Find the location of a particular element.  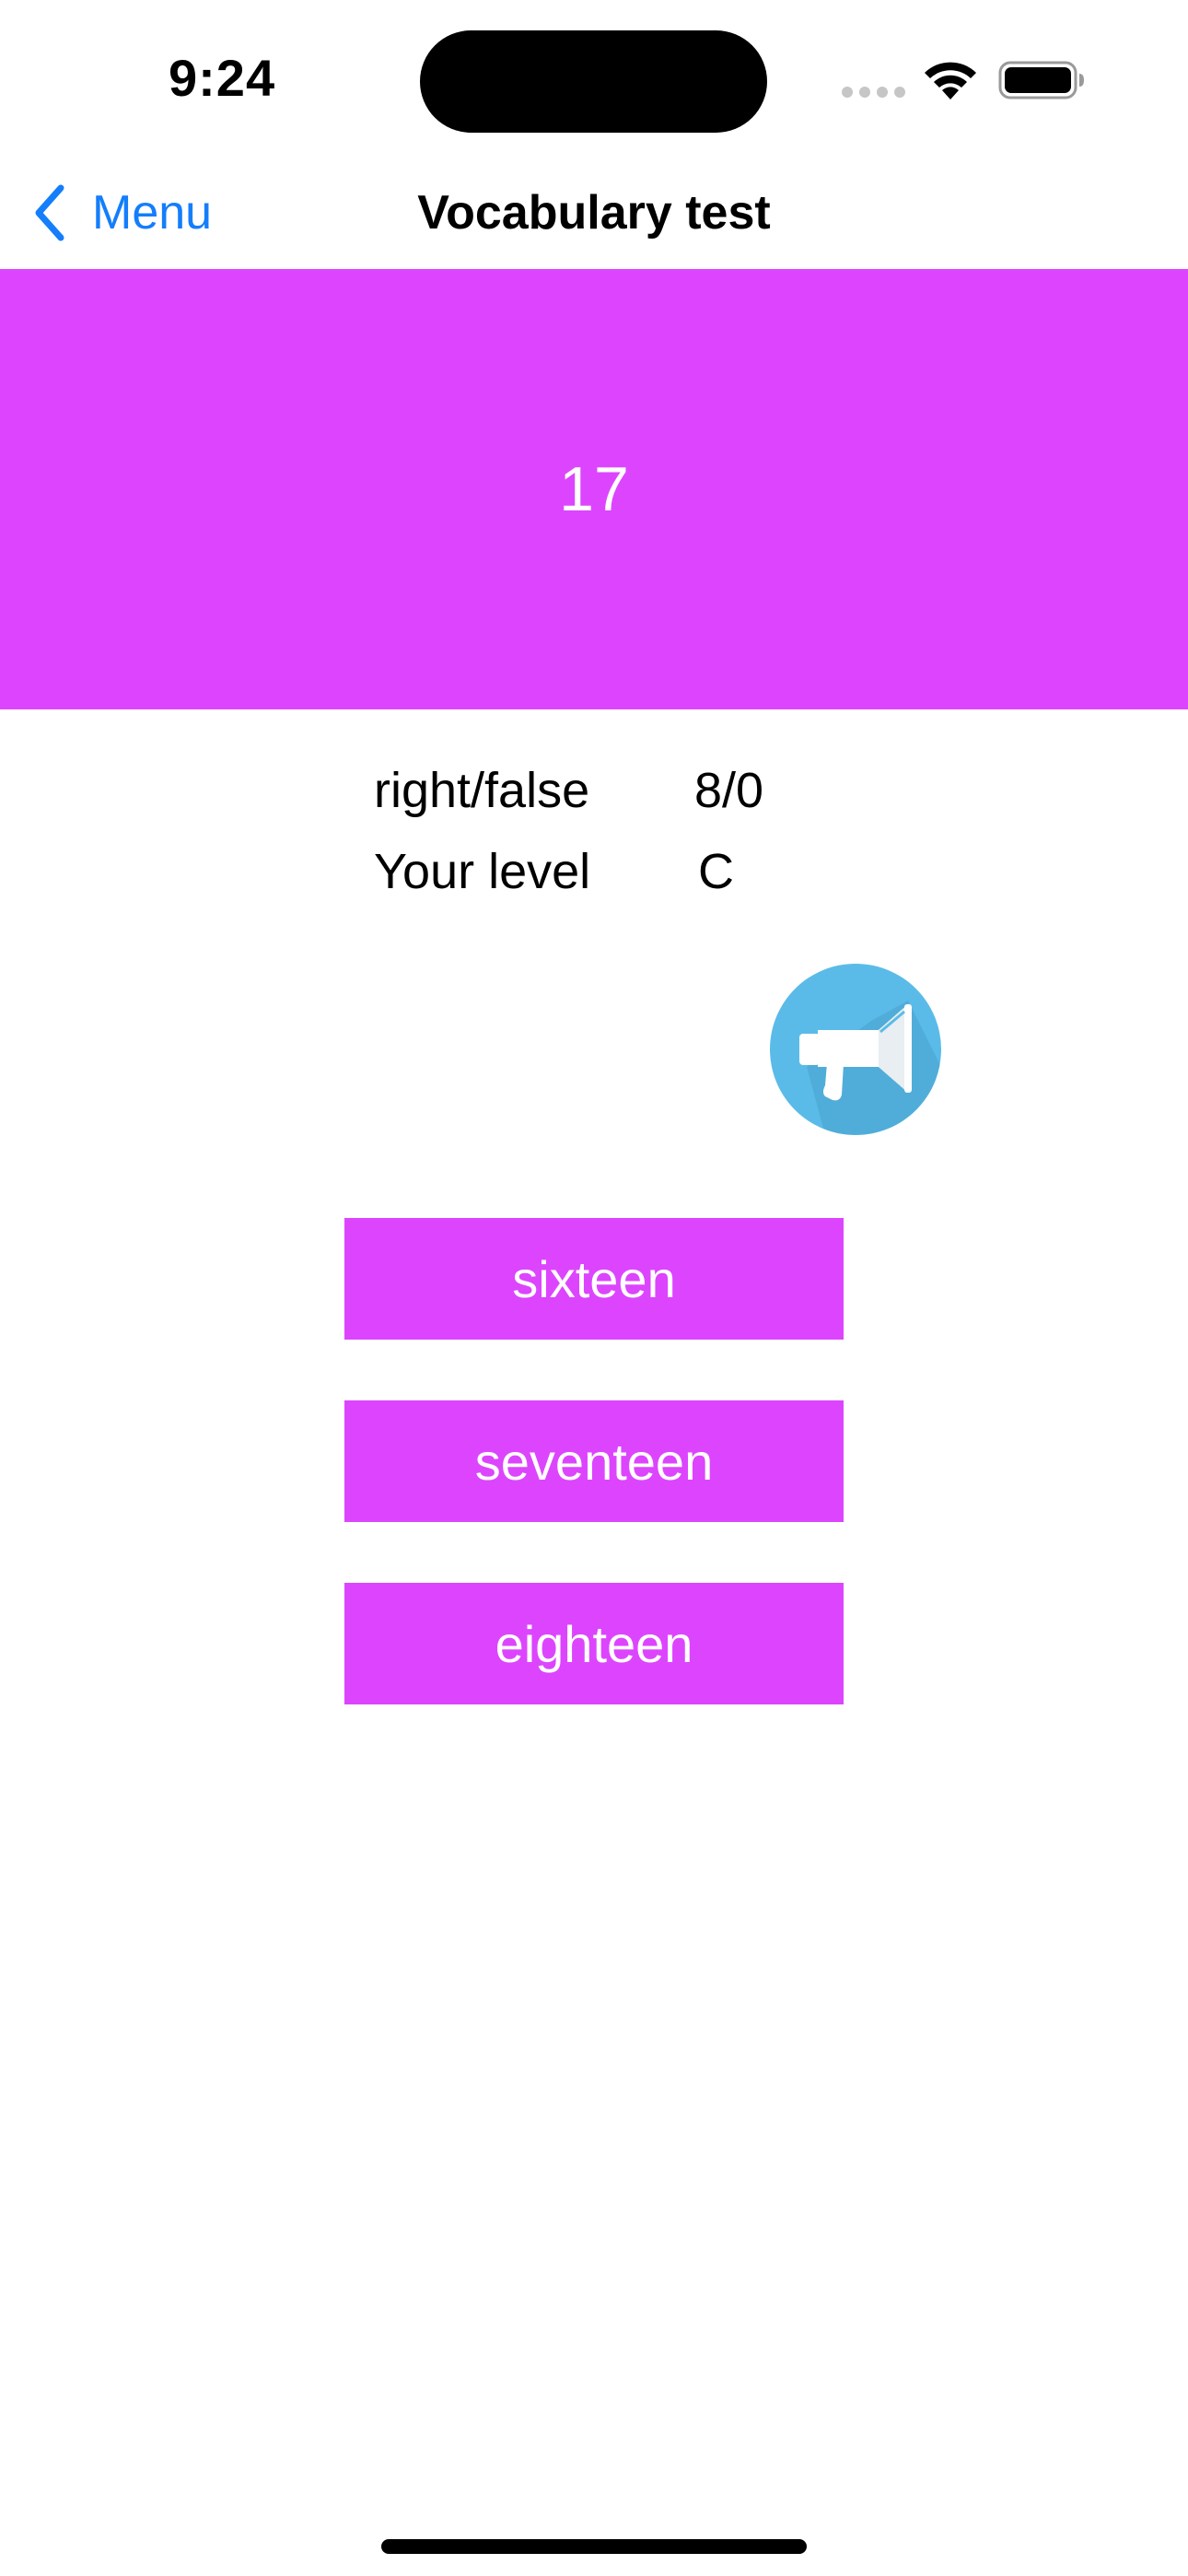

status-bar: 9:24 is located at coordinates (594, 78).